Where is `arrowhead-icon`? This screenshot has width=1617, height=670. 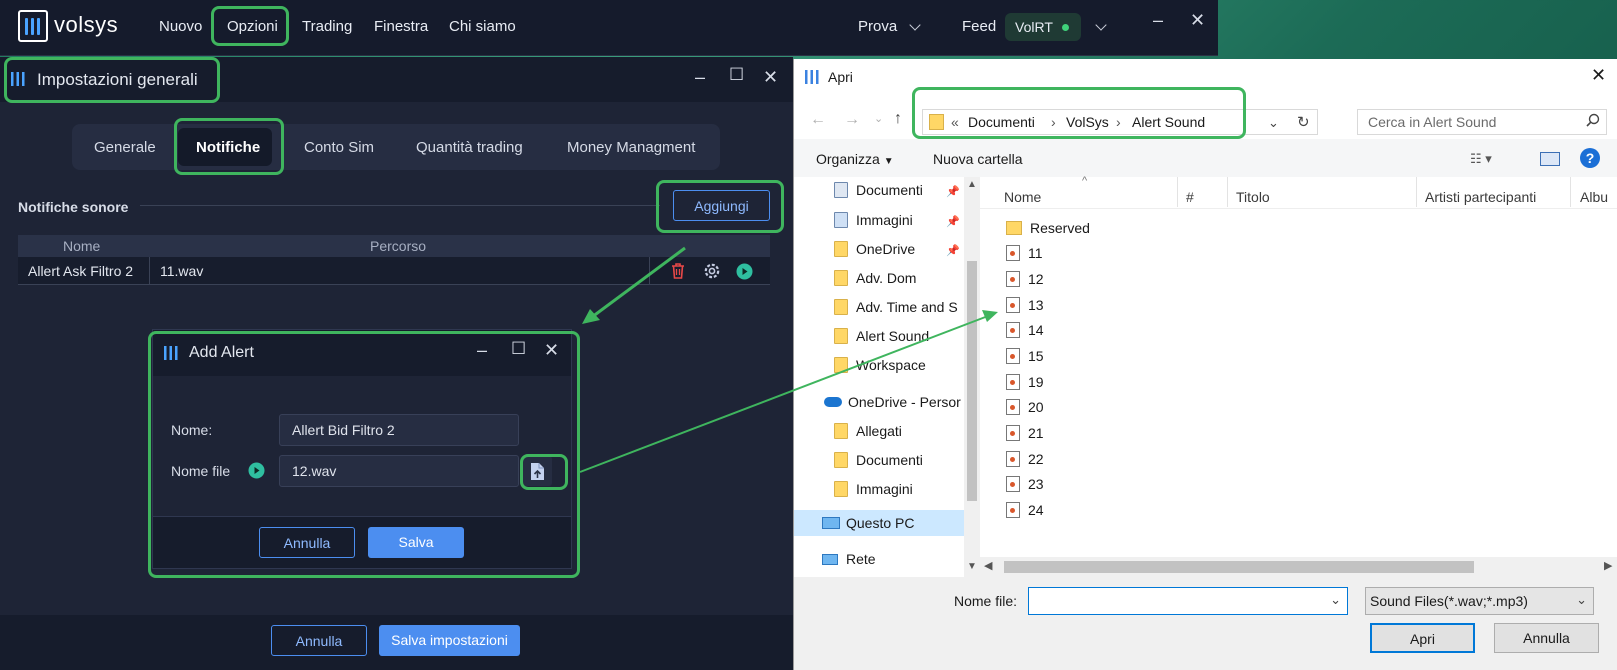 arrowhead-icon is located at coordinates (990, 316).